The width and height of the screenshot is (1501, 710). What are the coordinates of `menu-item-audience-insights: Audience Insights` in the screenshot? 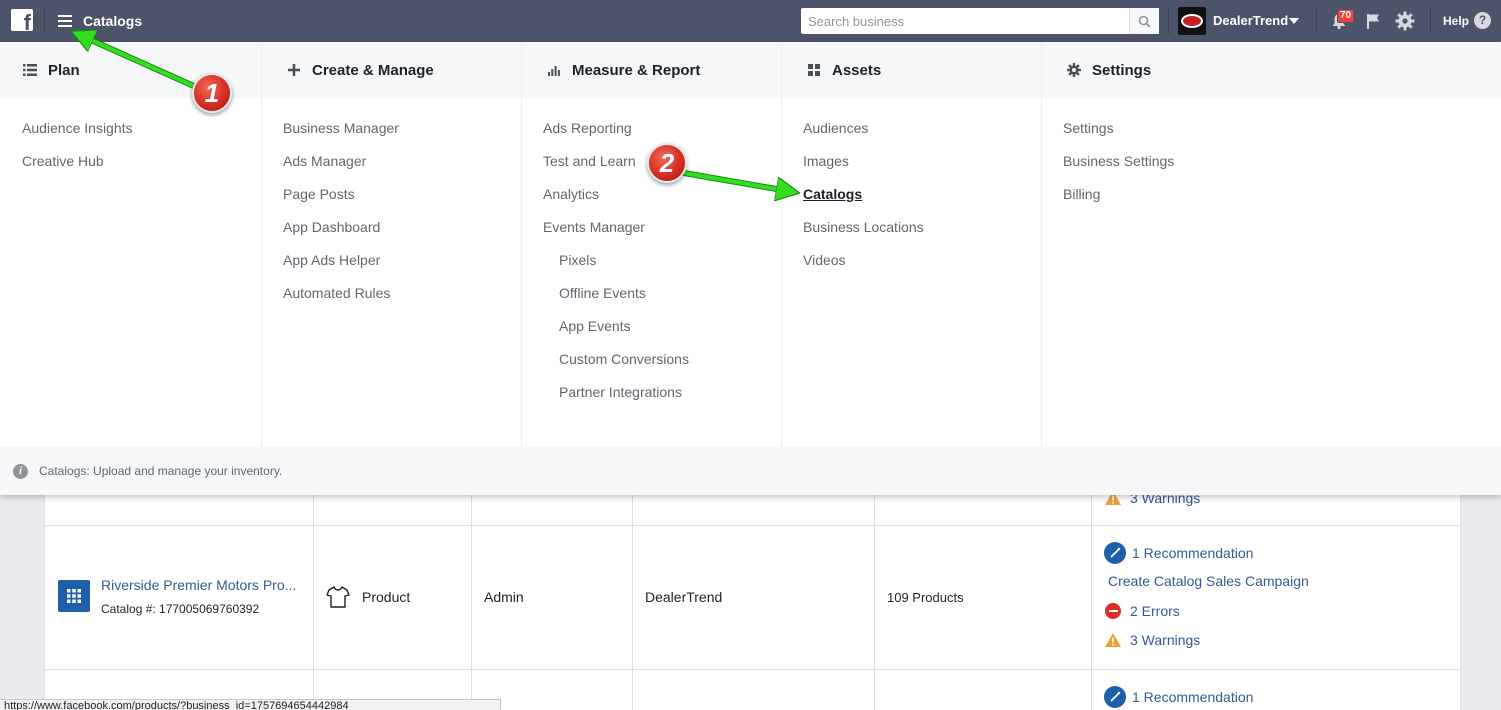 It's located at (130, 134).